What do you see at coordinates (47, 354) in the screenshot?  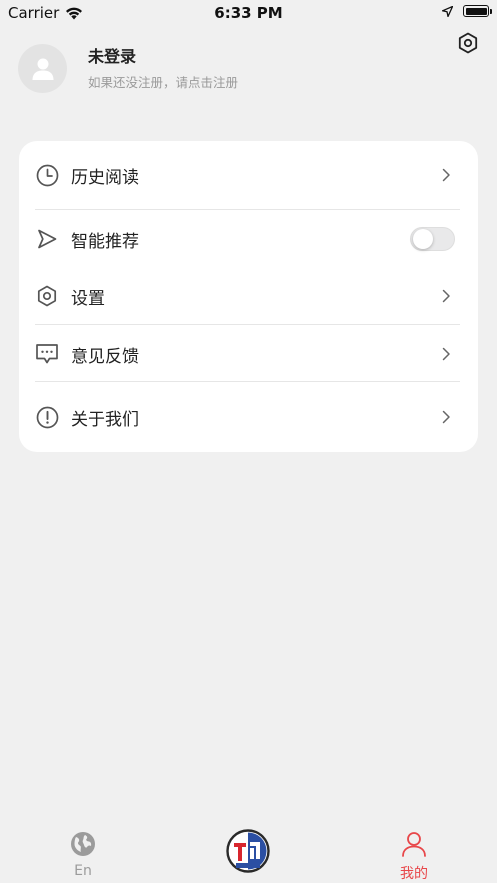 I see `chat-bubble-icon` at bounding box center [47, 354].